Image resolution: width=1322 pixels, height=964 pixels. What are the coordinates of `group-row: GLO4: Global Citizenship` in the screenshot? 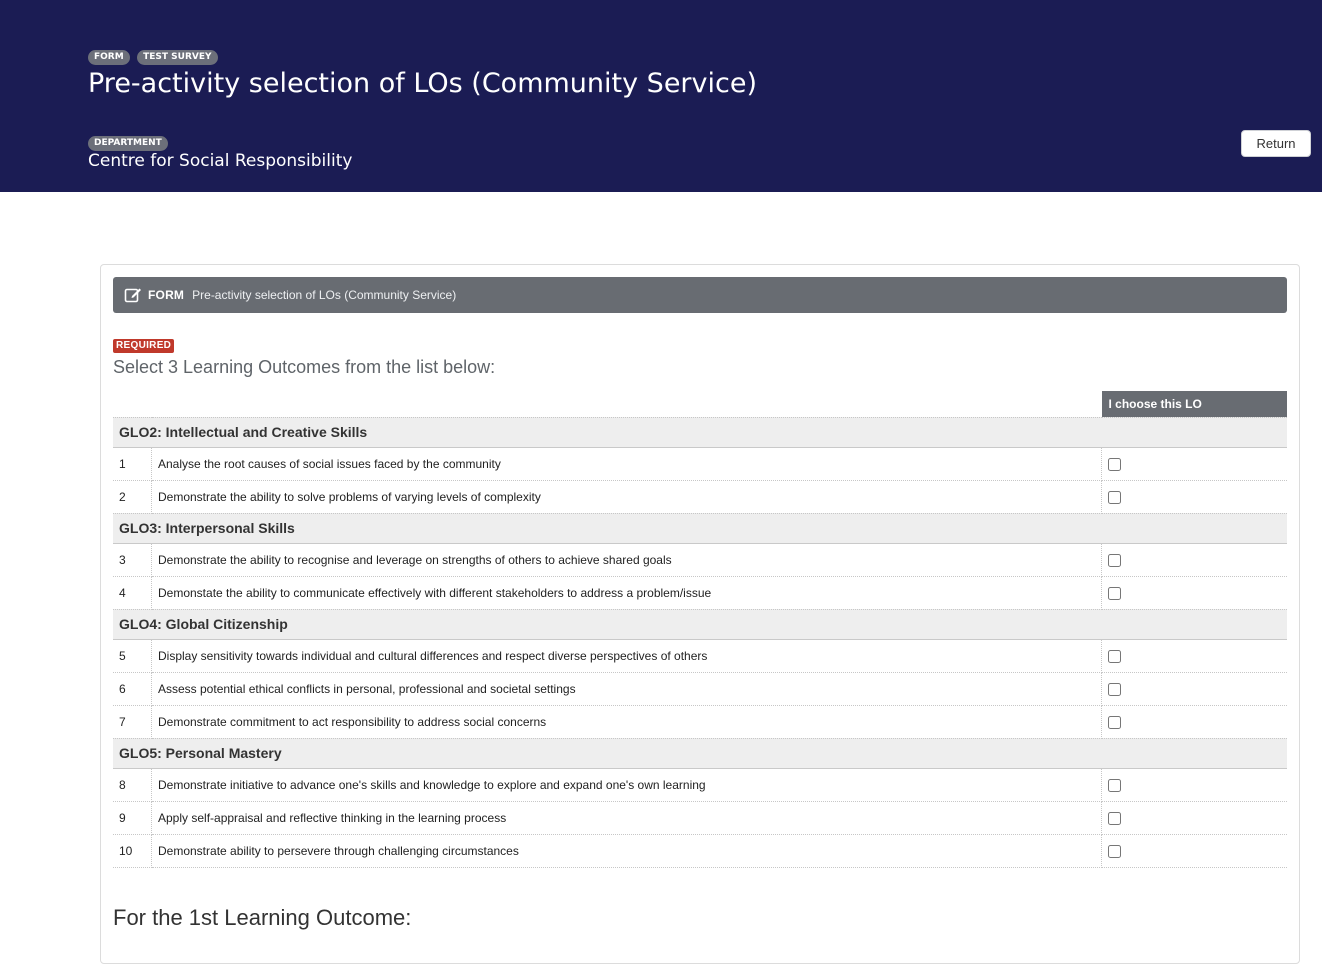 It's located at (700, 624).